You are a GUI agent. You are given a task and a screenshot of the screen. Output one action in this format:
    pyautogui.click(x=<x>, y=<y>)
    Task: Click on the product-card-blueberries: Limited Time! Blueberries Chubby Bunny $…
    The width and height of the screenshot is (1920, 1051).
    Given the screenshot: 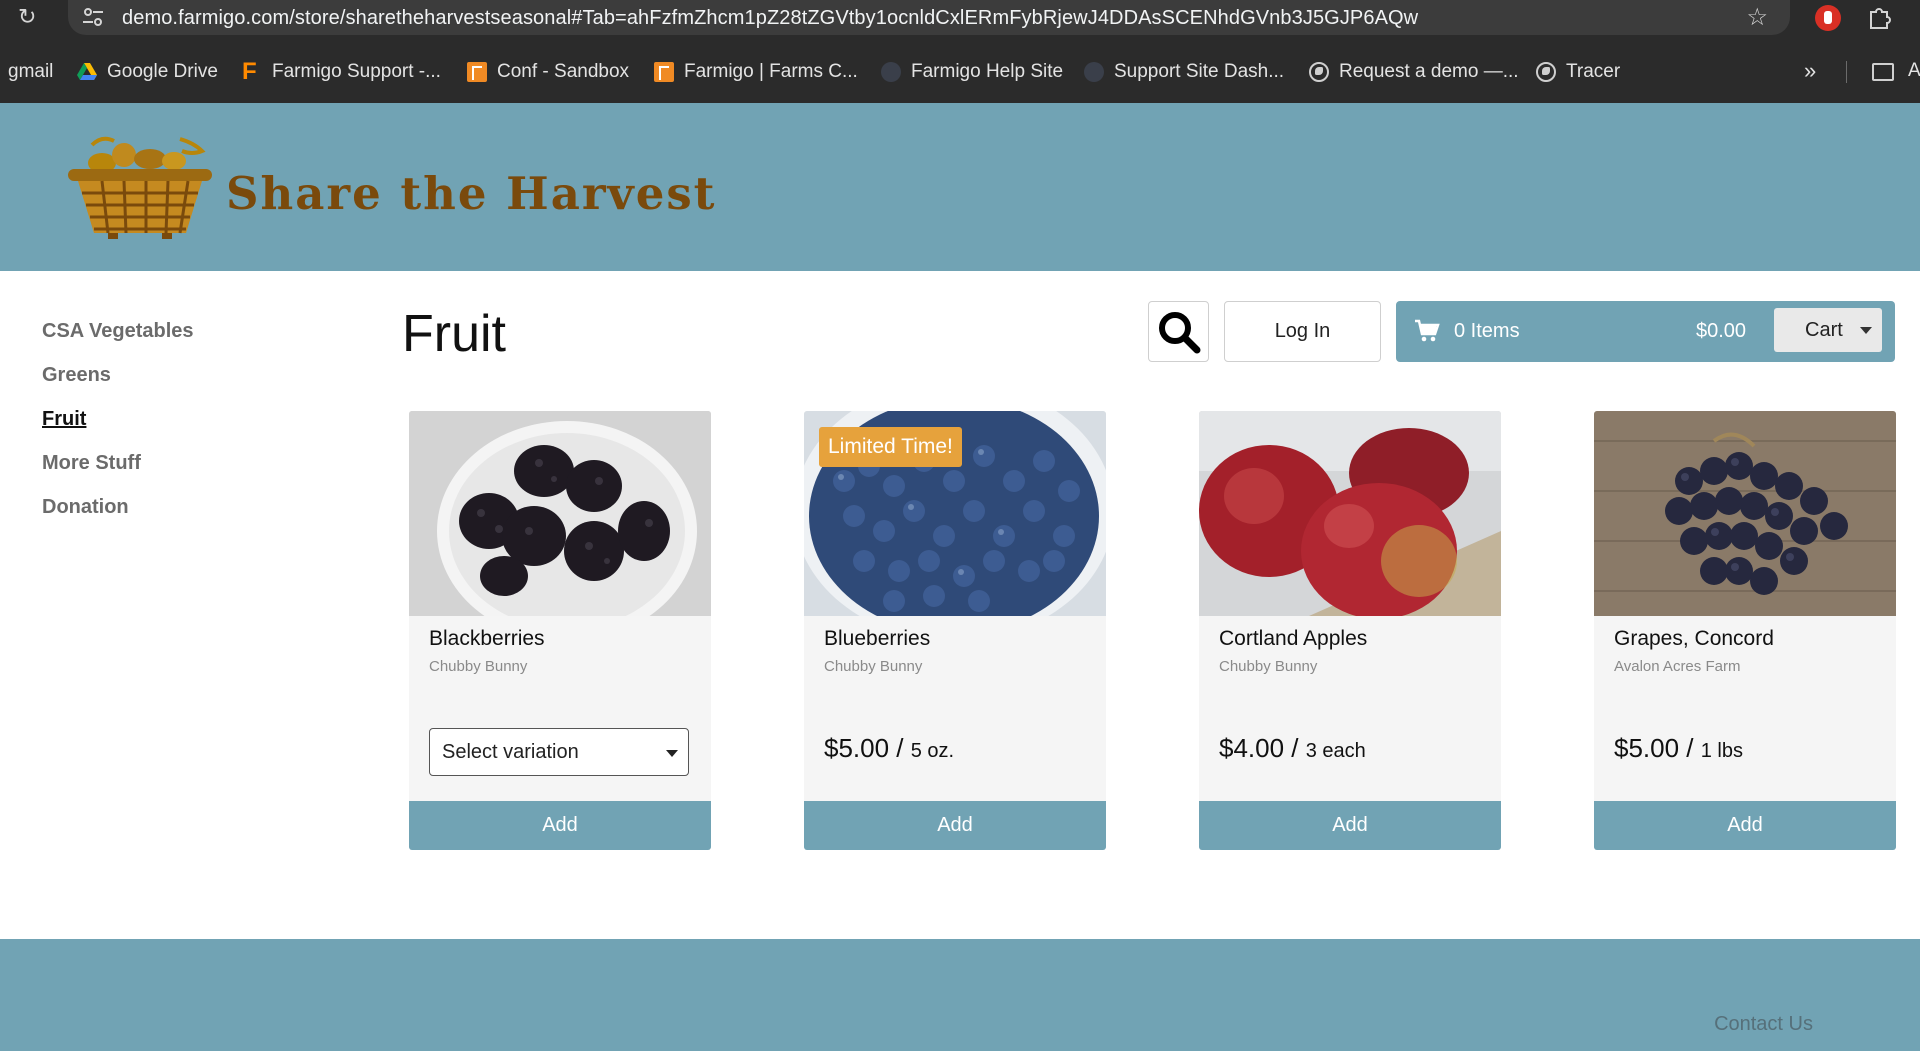 What is the action you would take?
    pyautogui.click(x=955, y=630)
    